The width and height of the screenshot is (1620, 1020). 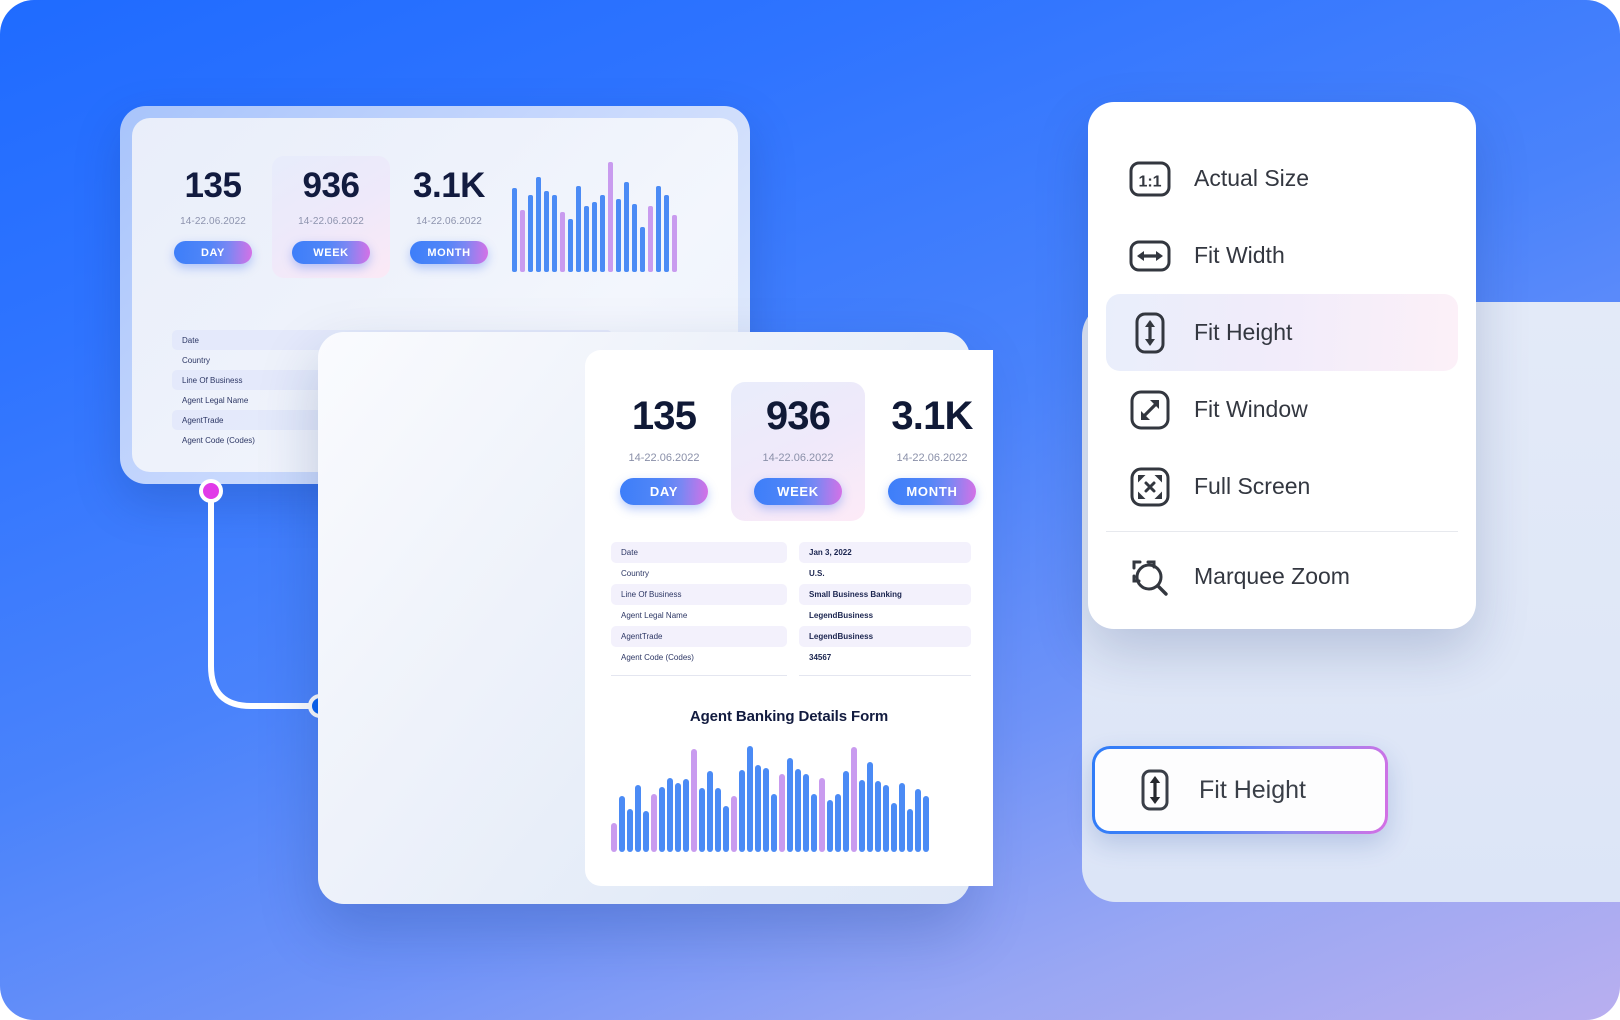 I want to click on table-row-value: LegendBusiness, so click(x=841, y=636).